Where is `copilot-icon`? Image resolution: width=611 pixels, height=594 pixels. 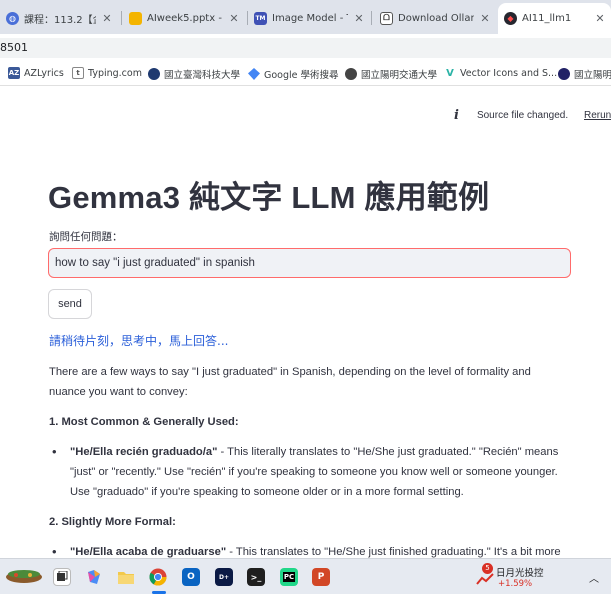
copilot-icon is located at coordinates (94, 577).